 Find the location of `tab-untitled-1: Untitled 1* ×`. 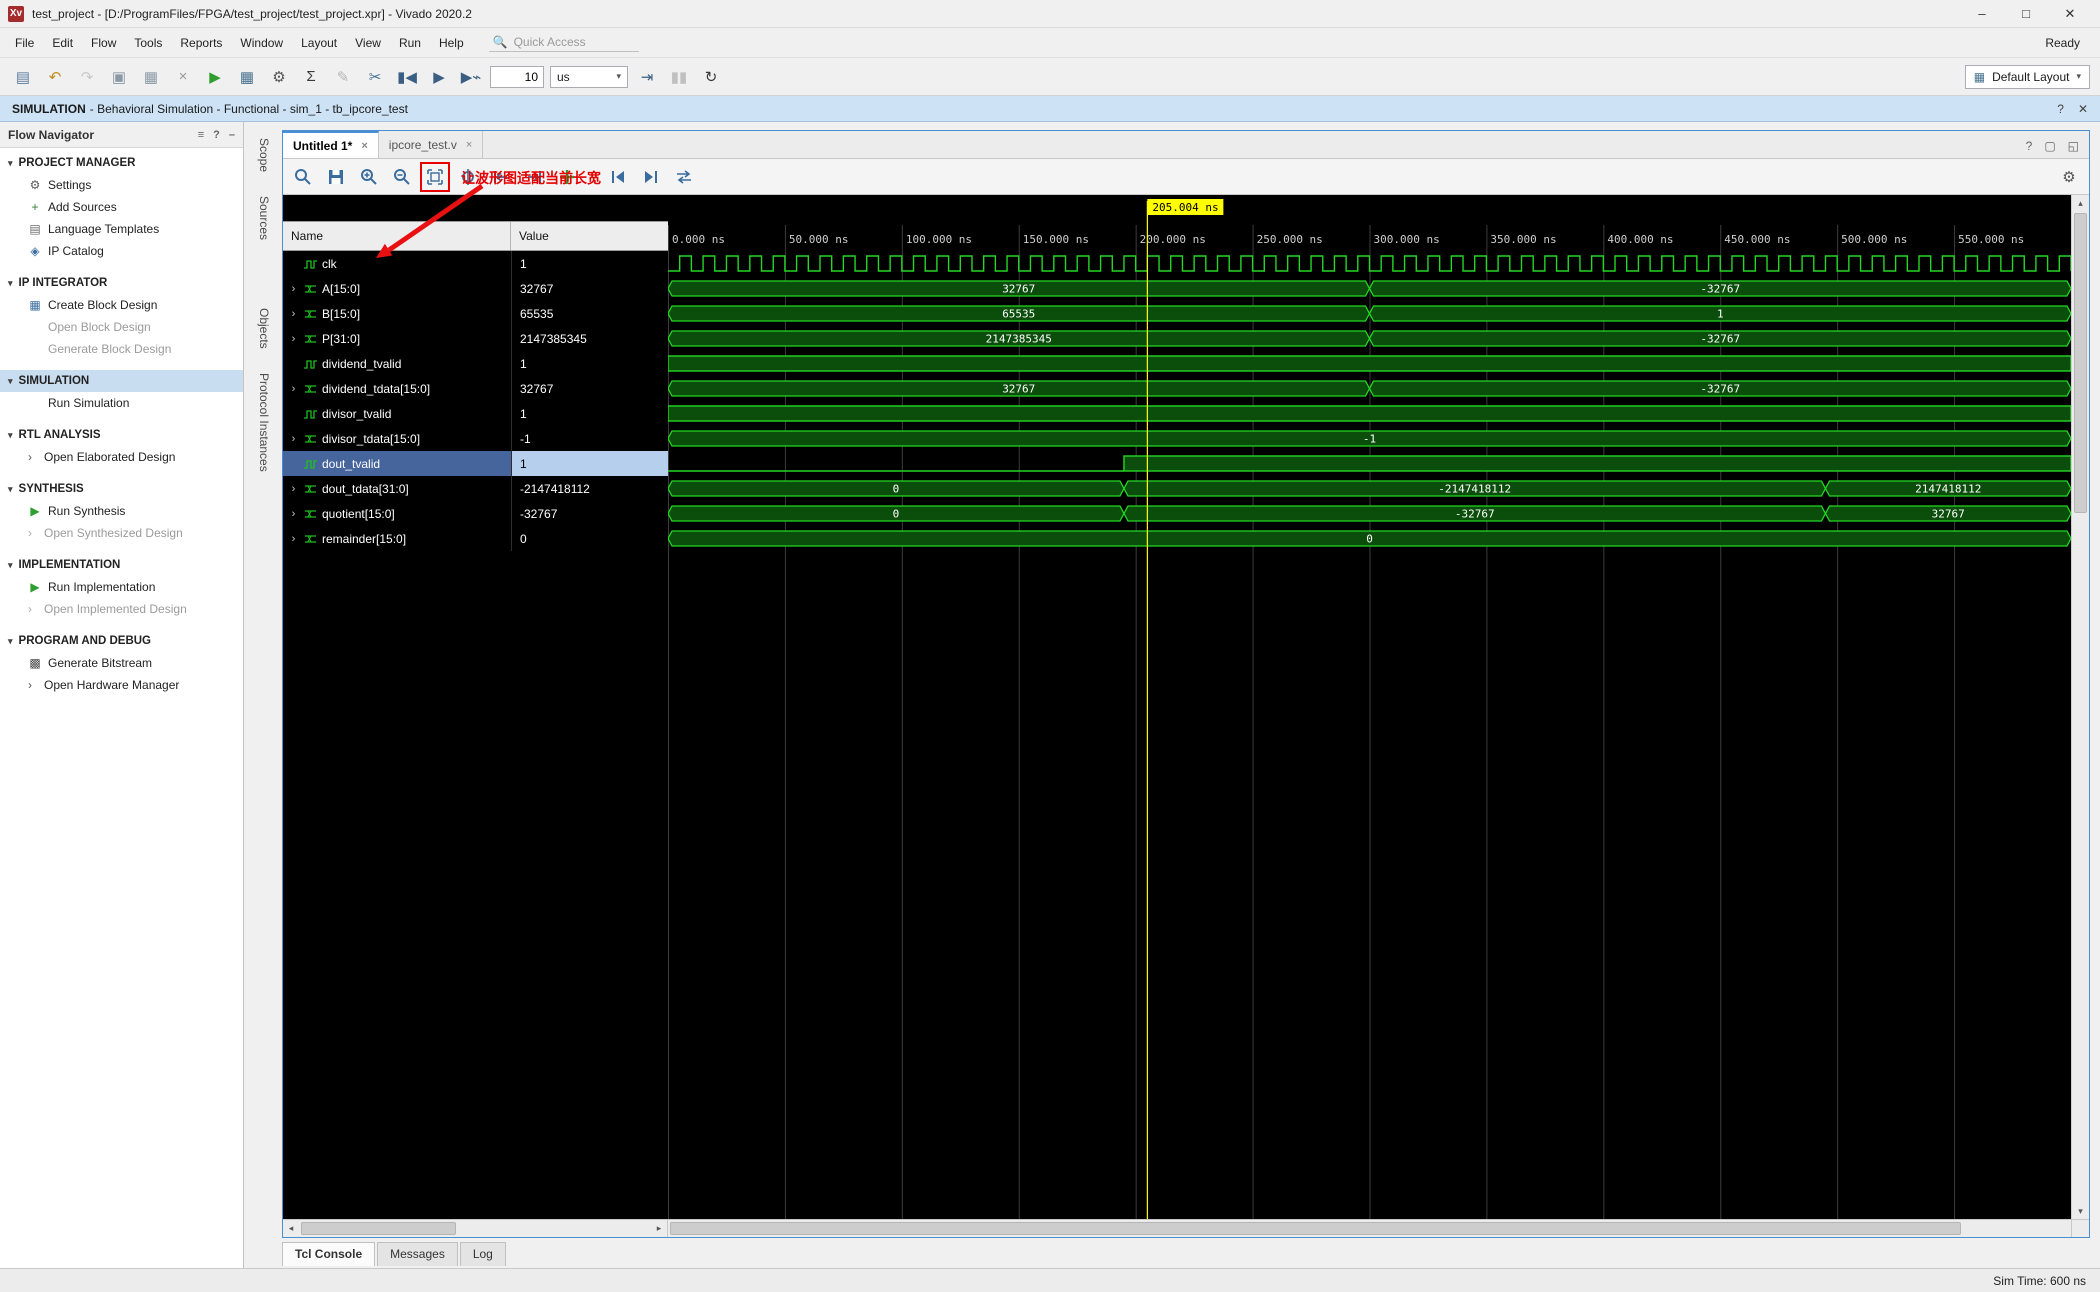

tab-untitled-1: Untitled 1* × is located at coordinates (331, 144).